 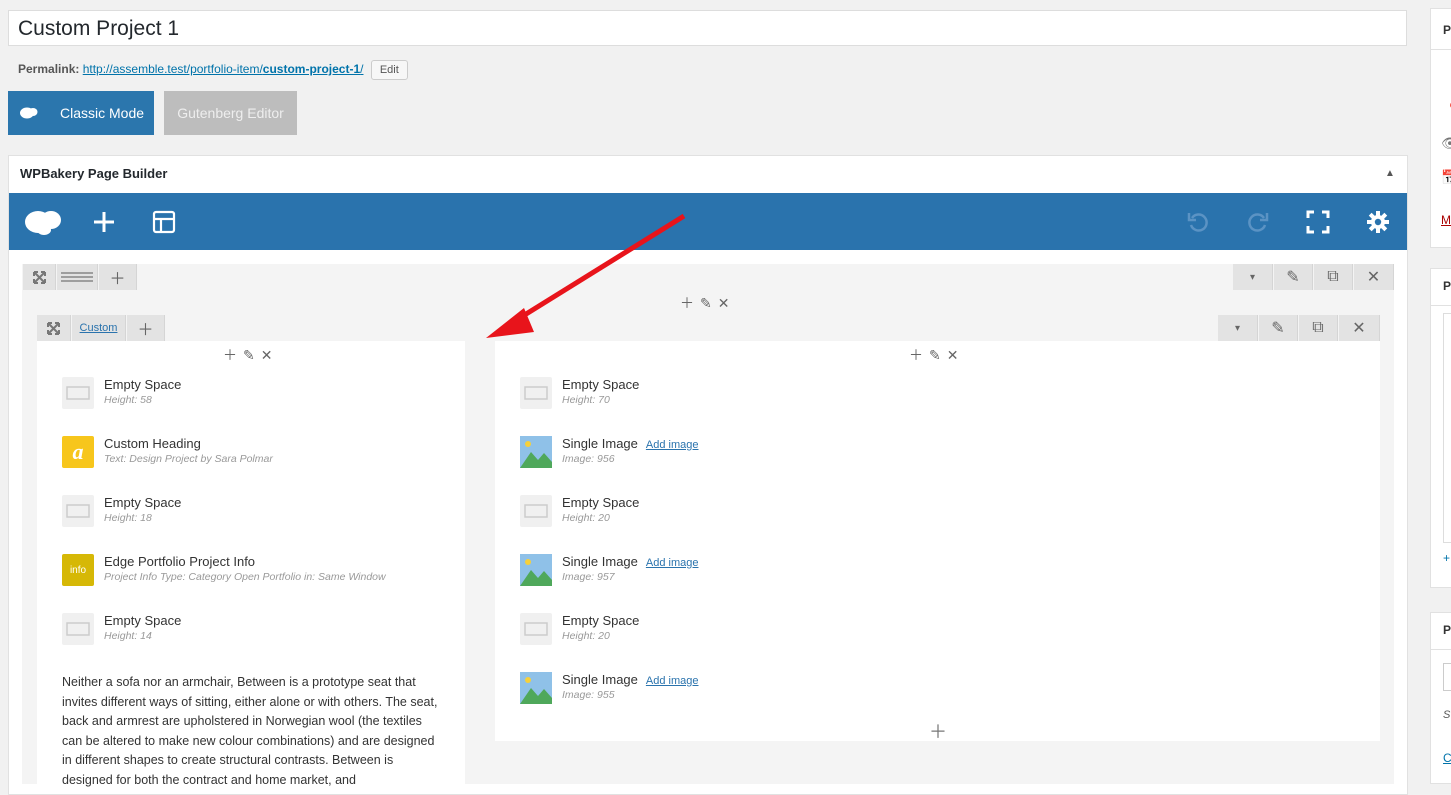 What do you see at coordinates (146, 328) in the screenshot?
I see `inner-row-add-icon: ＋` at bounding box center [146, 328].